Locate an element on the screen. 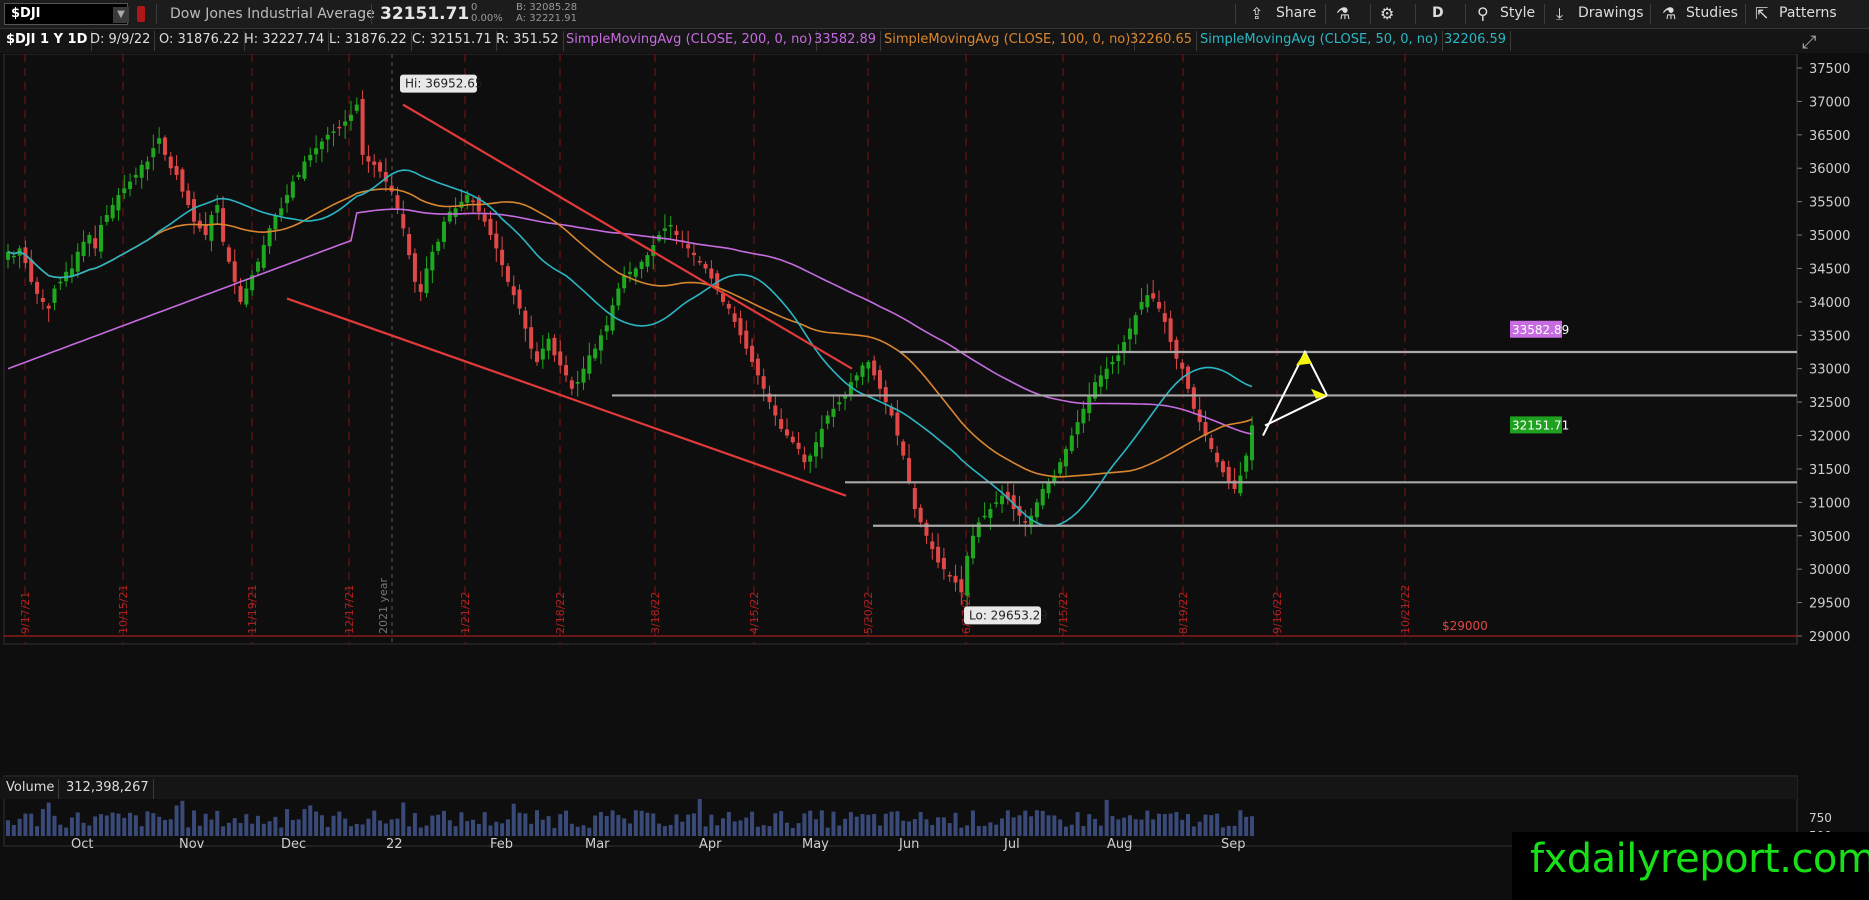 The height and width of the screenshot is (900, 1869). share-icon: ⇪ is located at coordinates (1256, 13).